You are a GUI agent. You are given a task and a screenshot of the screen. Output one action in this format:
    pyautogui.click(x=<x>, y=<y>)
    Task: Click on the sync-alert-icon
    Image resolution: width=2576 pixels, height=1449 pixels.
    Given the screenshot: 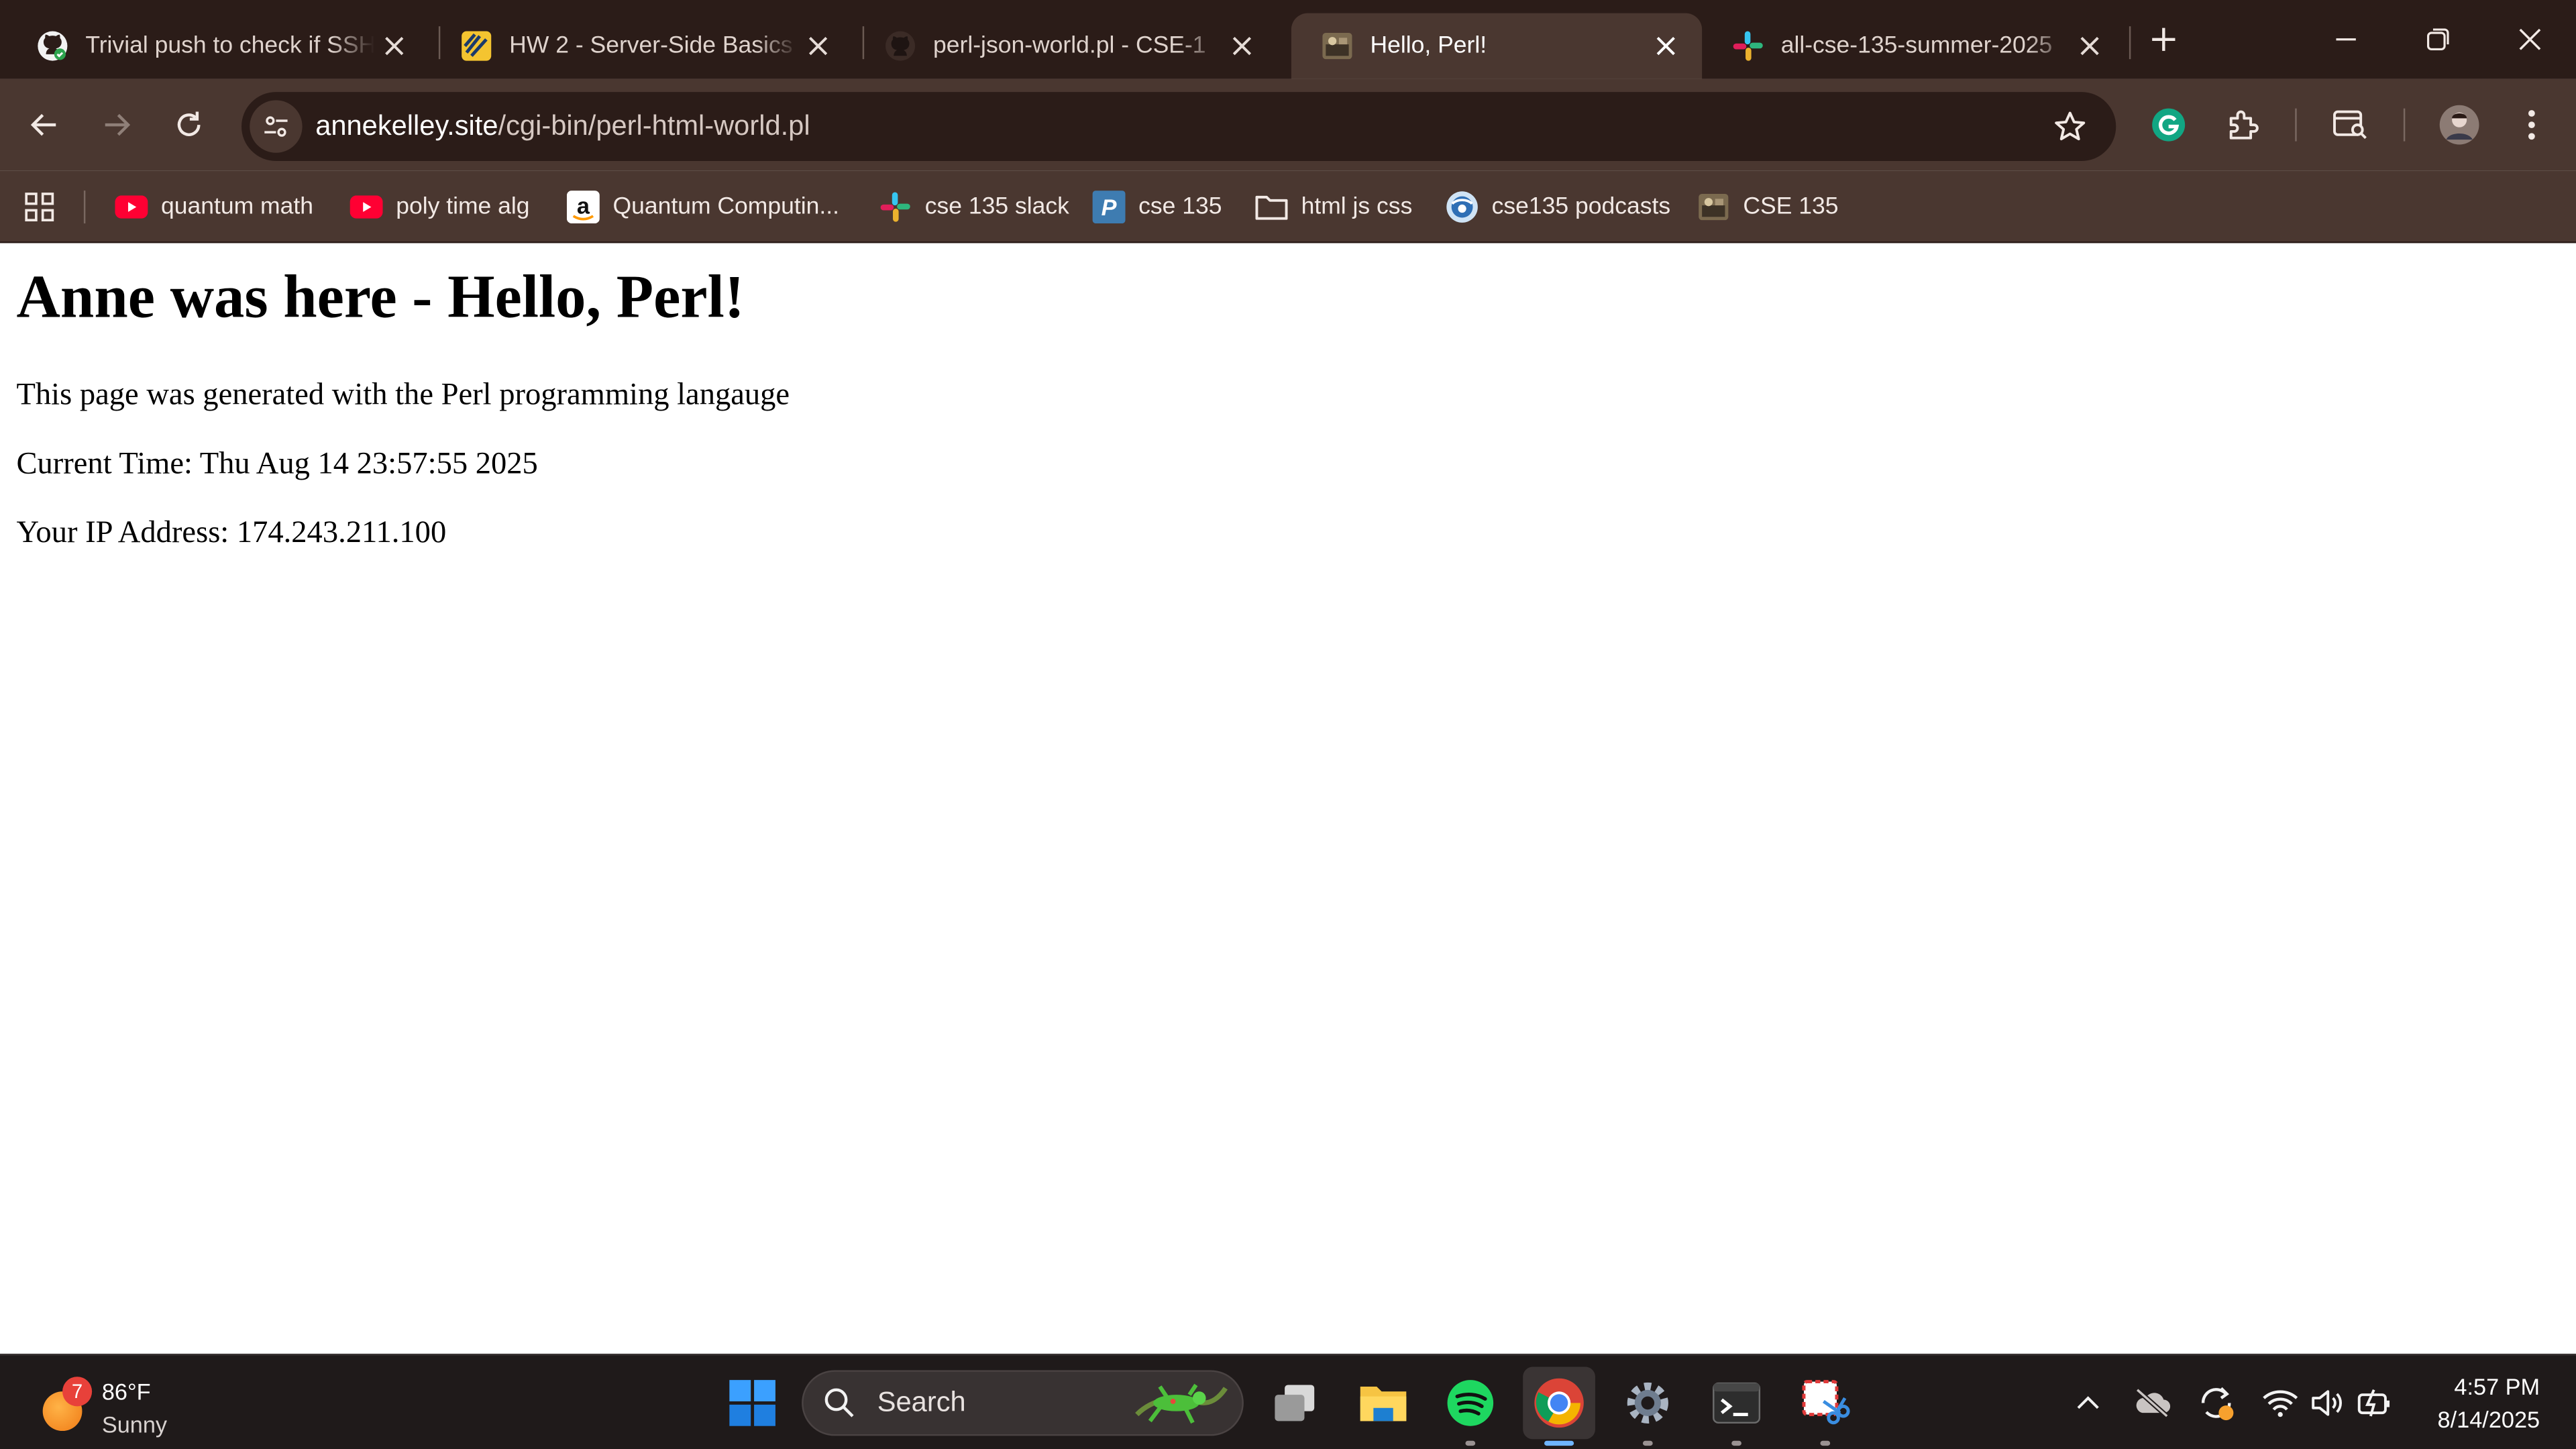 What is the action you would take?
    pyautogui.click(x=2217, y=1404)
    